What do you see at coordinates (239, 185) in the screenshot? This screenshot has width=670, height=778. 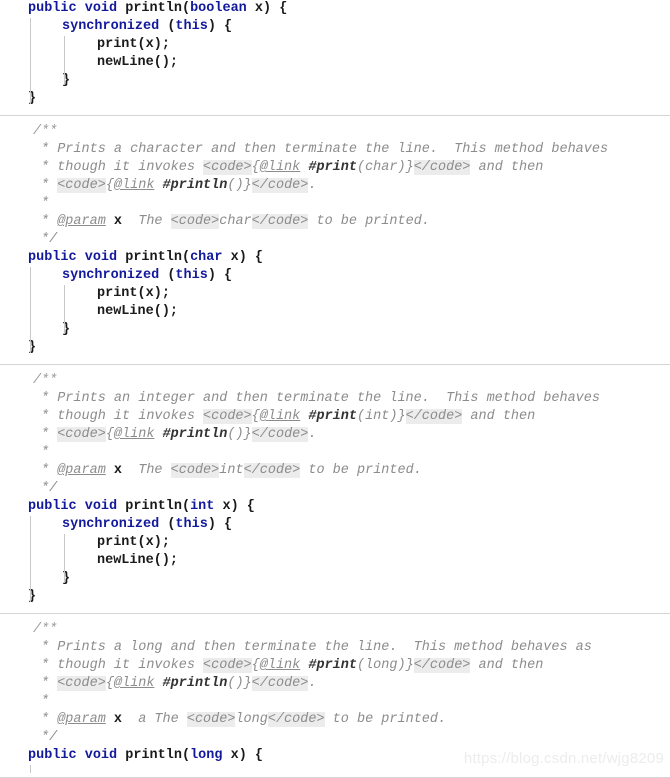 I see `code-token: ()}` at bounding box center [239, 185].